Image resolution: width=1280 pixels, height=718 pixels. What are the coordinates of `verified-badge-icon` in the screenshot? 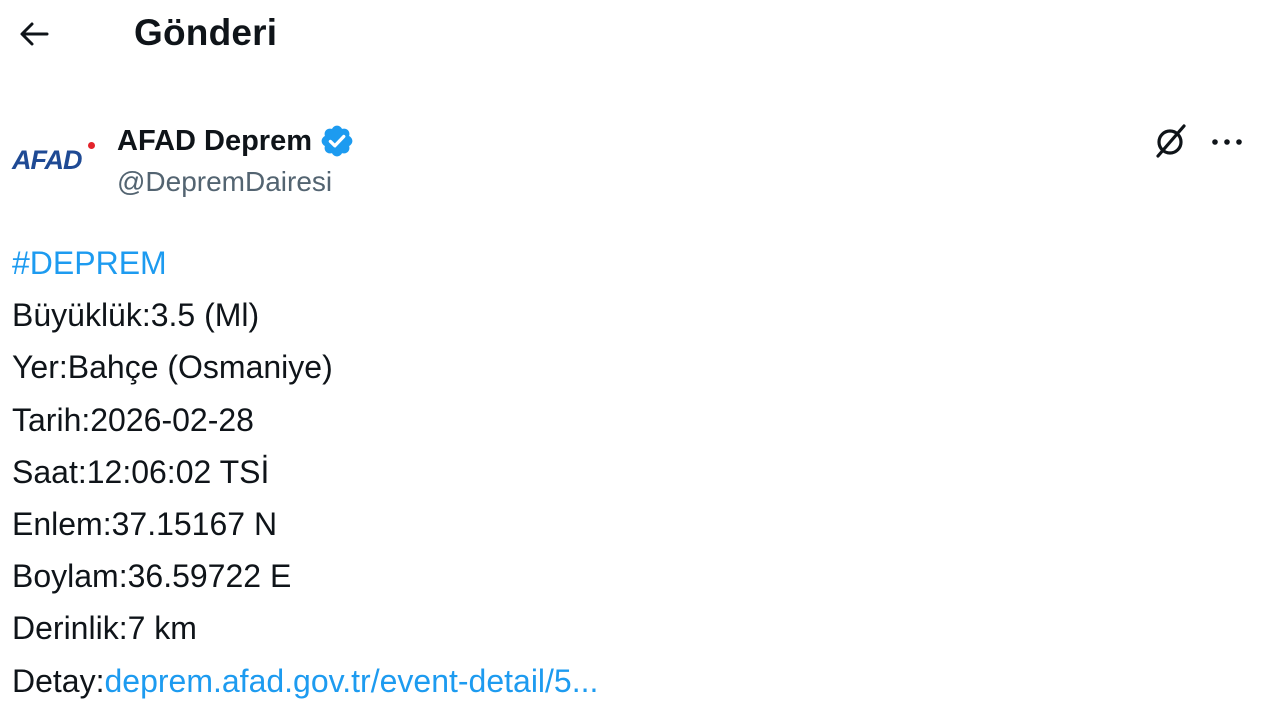 It's located at (337, 141).